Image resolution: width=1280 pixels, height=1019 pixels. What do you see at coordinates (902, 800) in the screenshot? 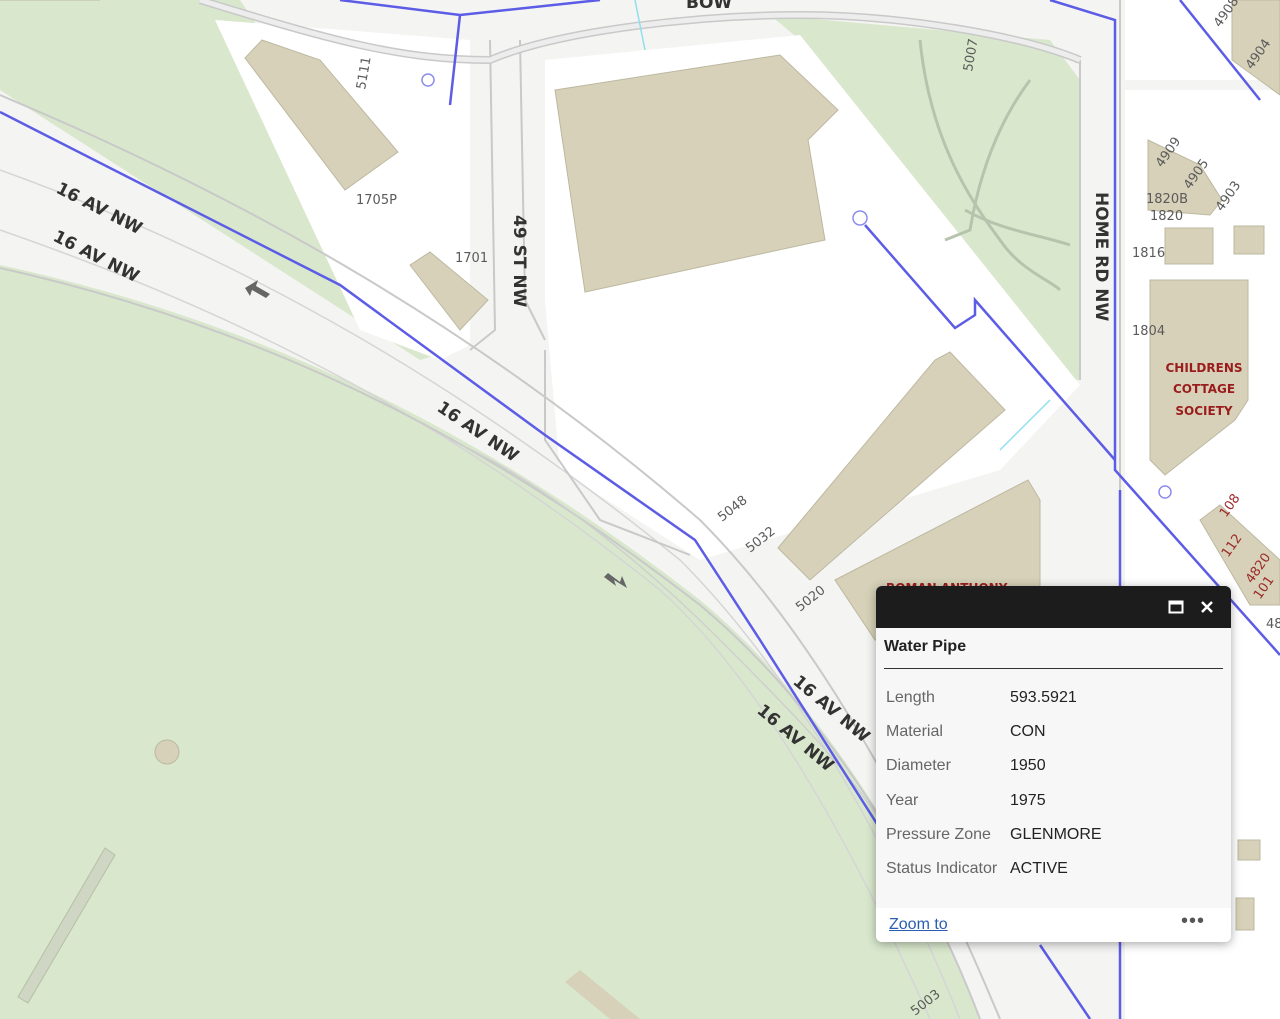
I see `attribute-name: Year` at bounding box center [902, 800].